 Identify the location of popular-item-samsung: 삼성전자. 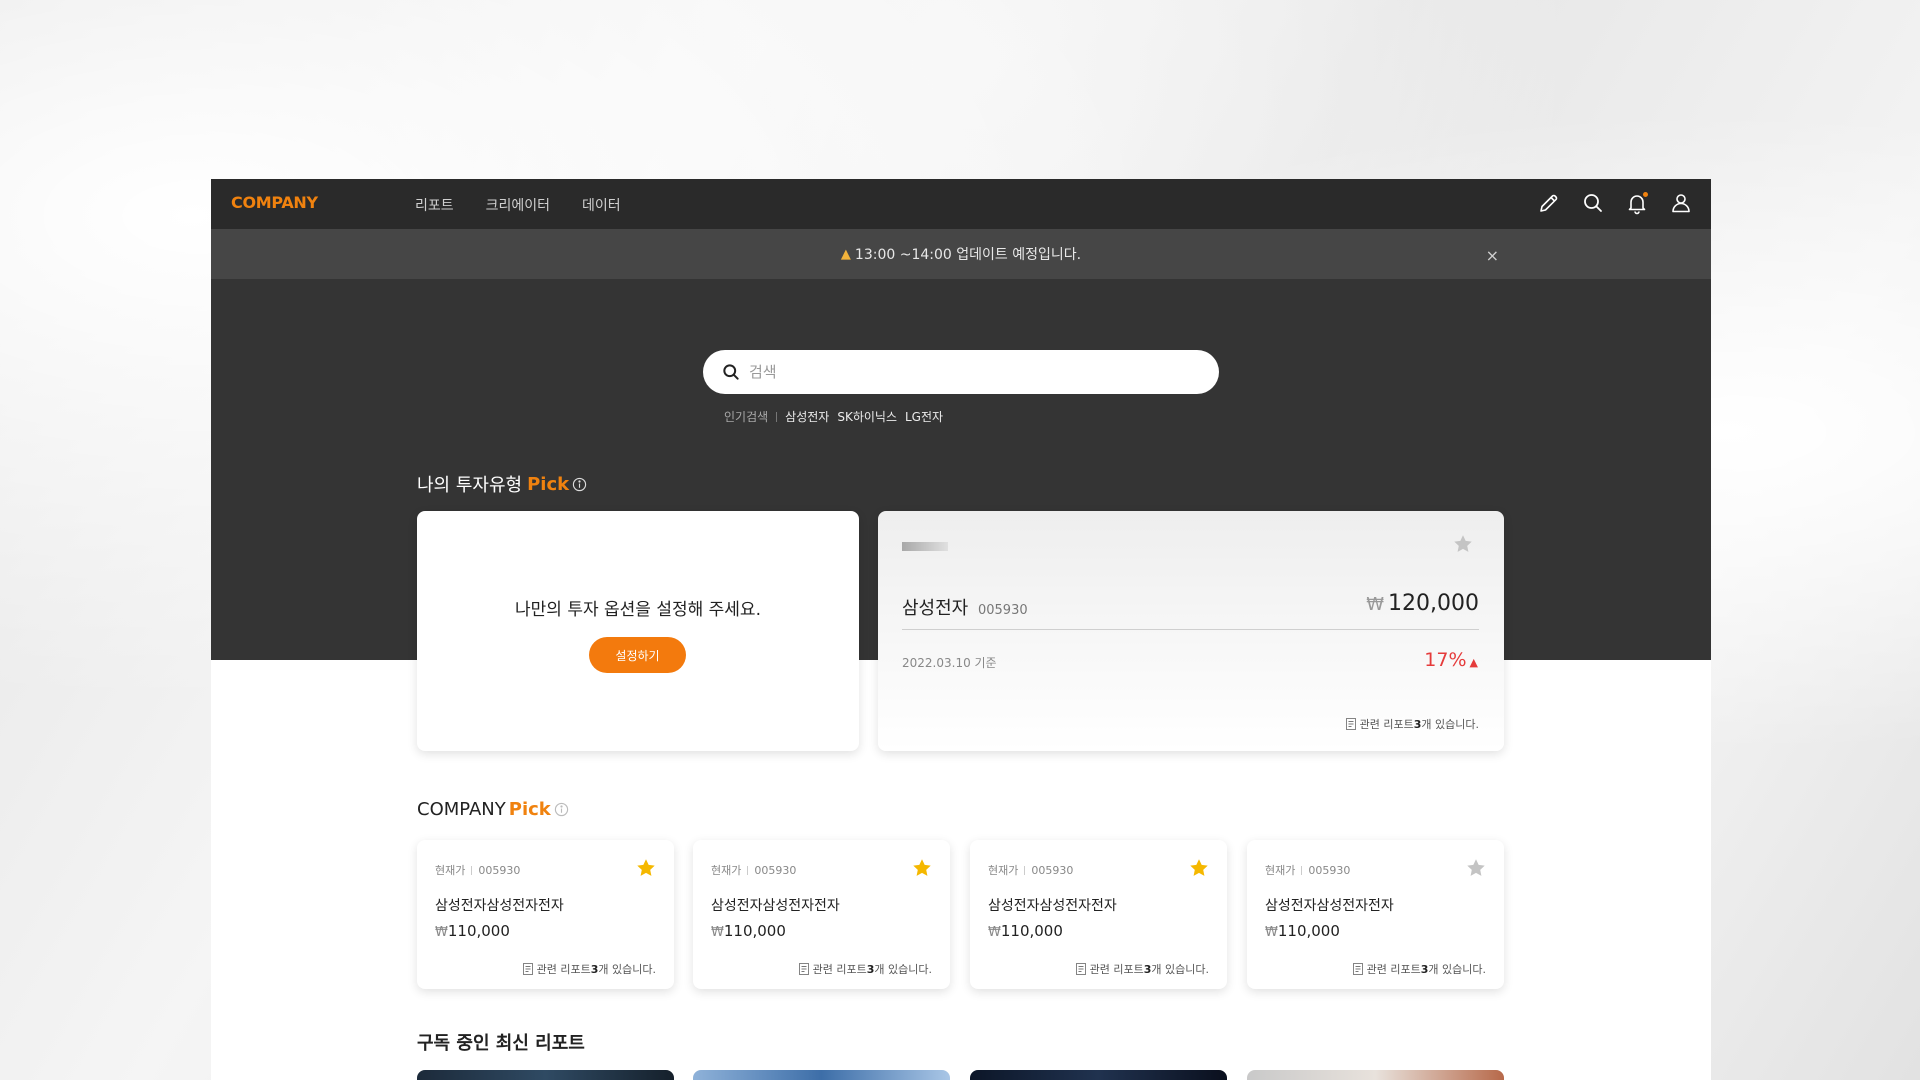
(807, 416).